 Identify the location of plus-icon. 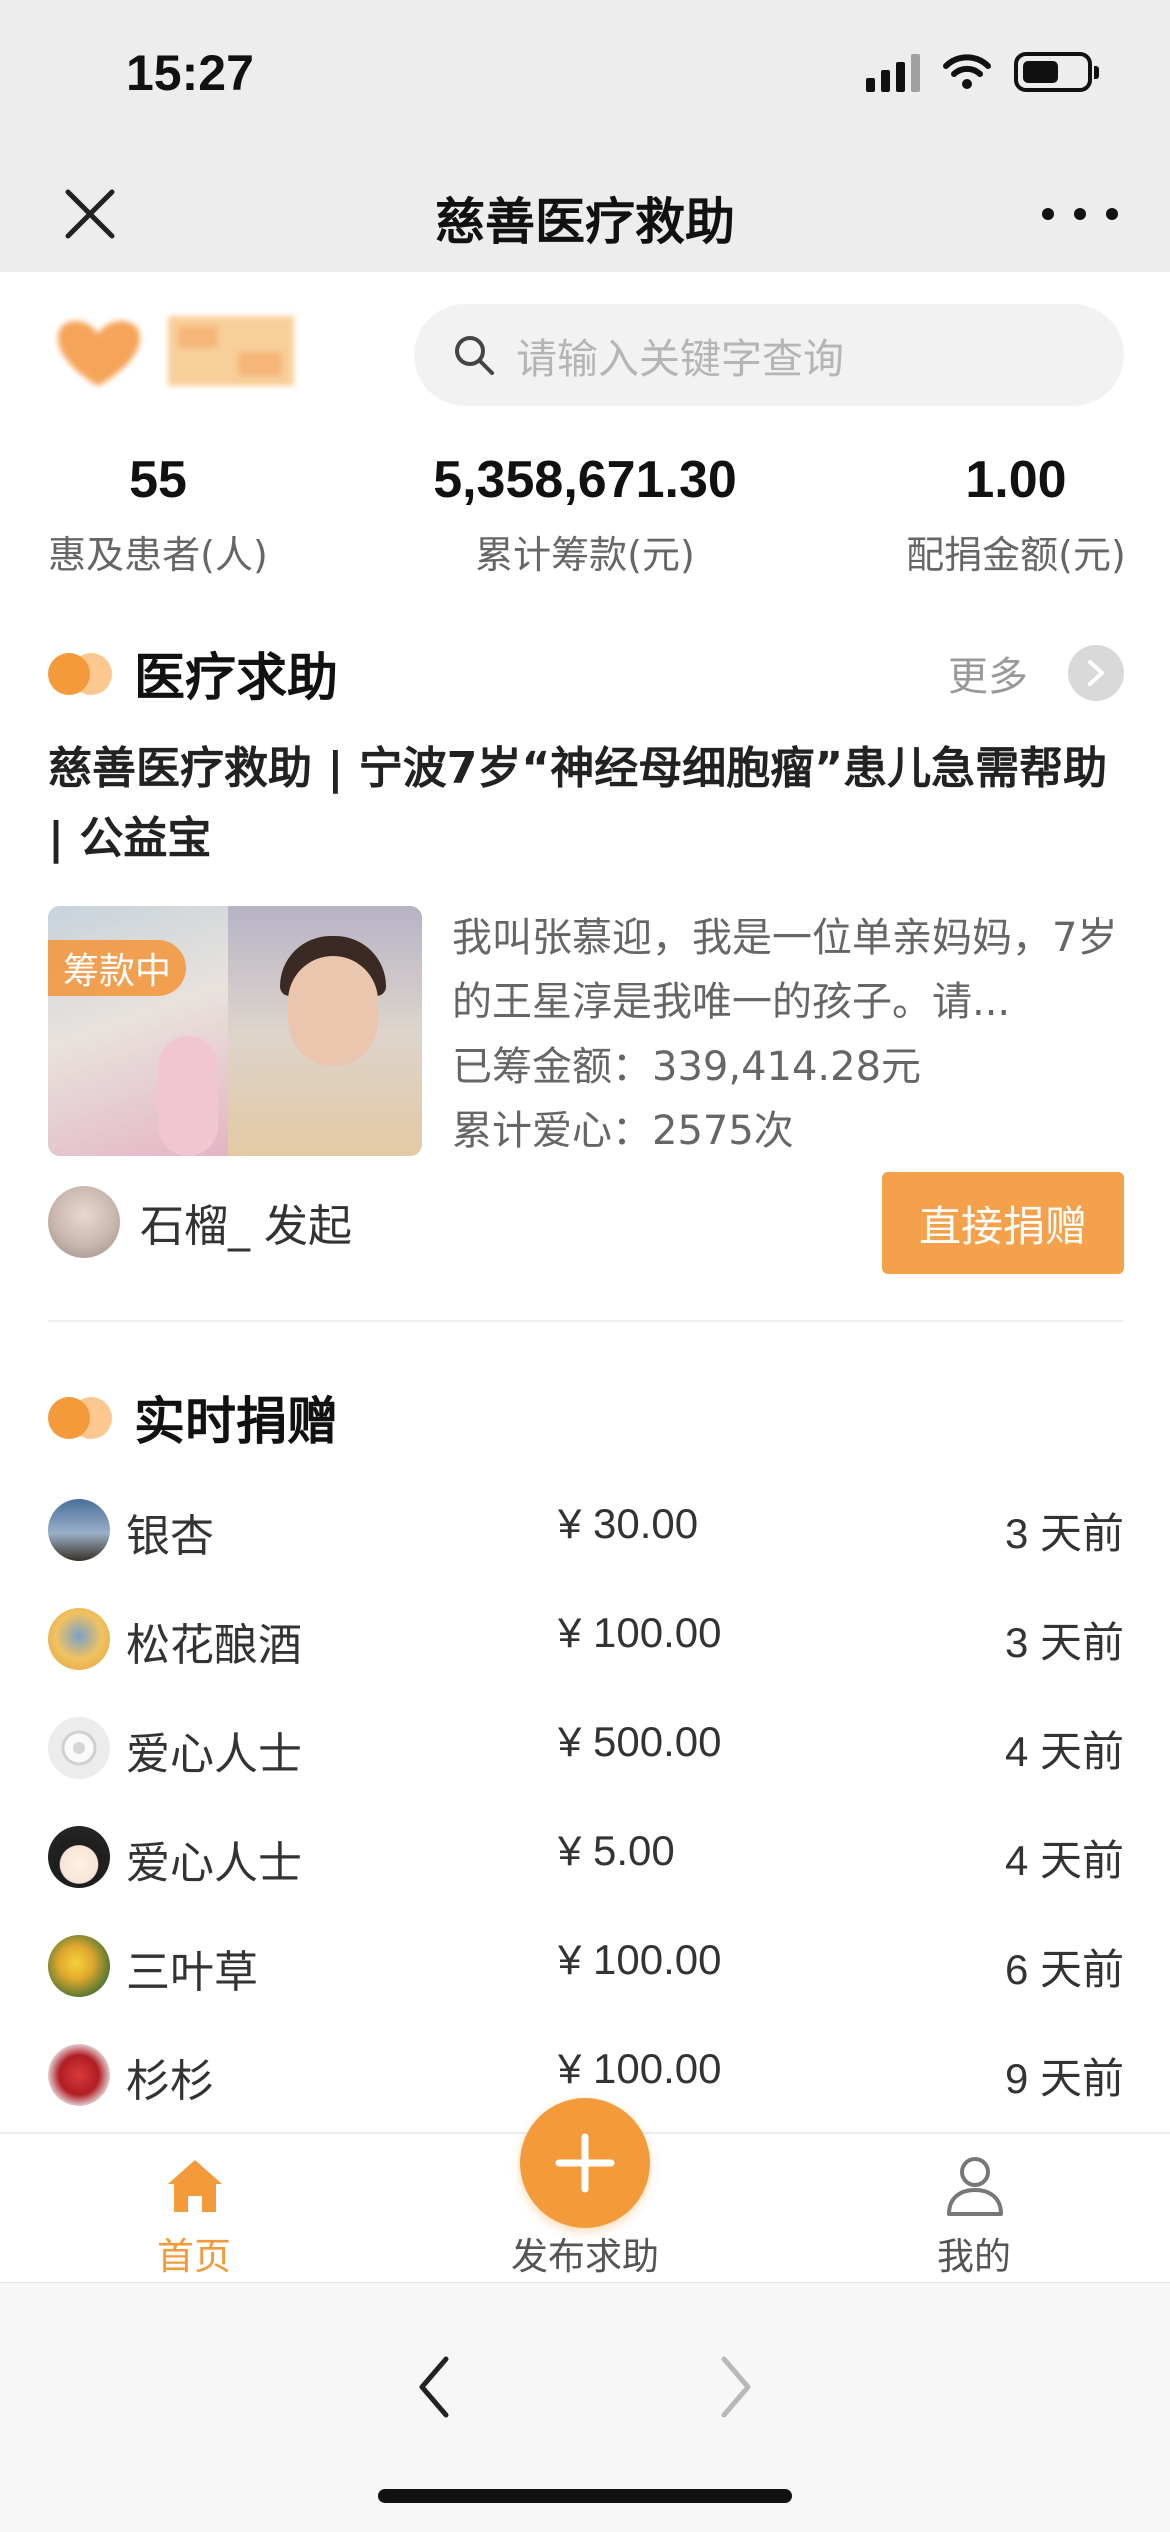
(585, 2163).